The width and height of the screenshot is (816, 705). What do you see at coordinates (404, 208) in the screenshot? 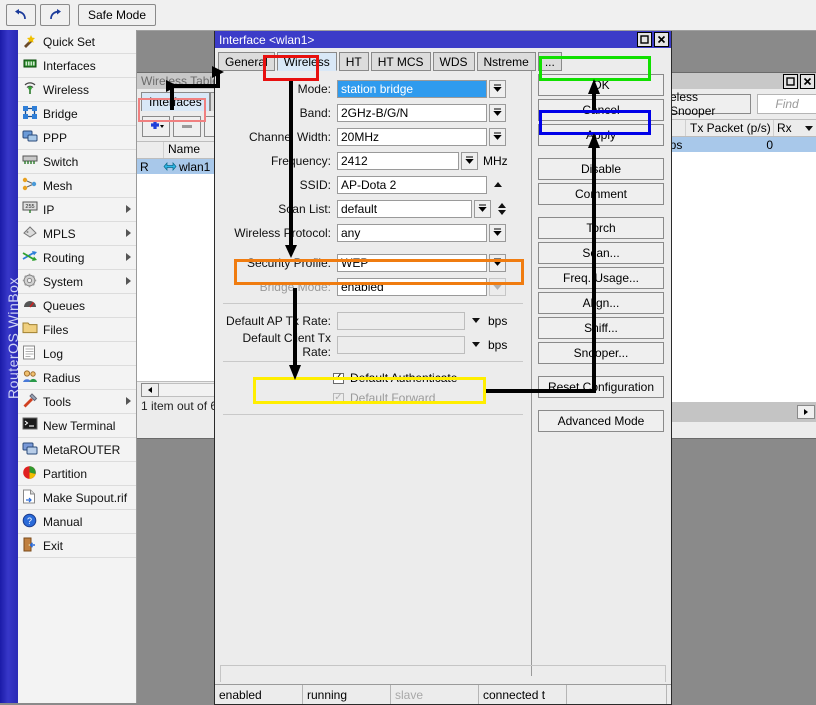
I see `scan-list-input: default` at bounding box center [404, 208].